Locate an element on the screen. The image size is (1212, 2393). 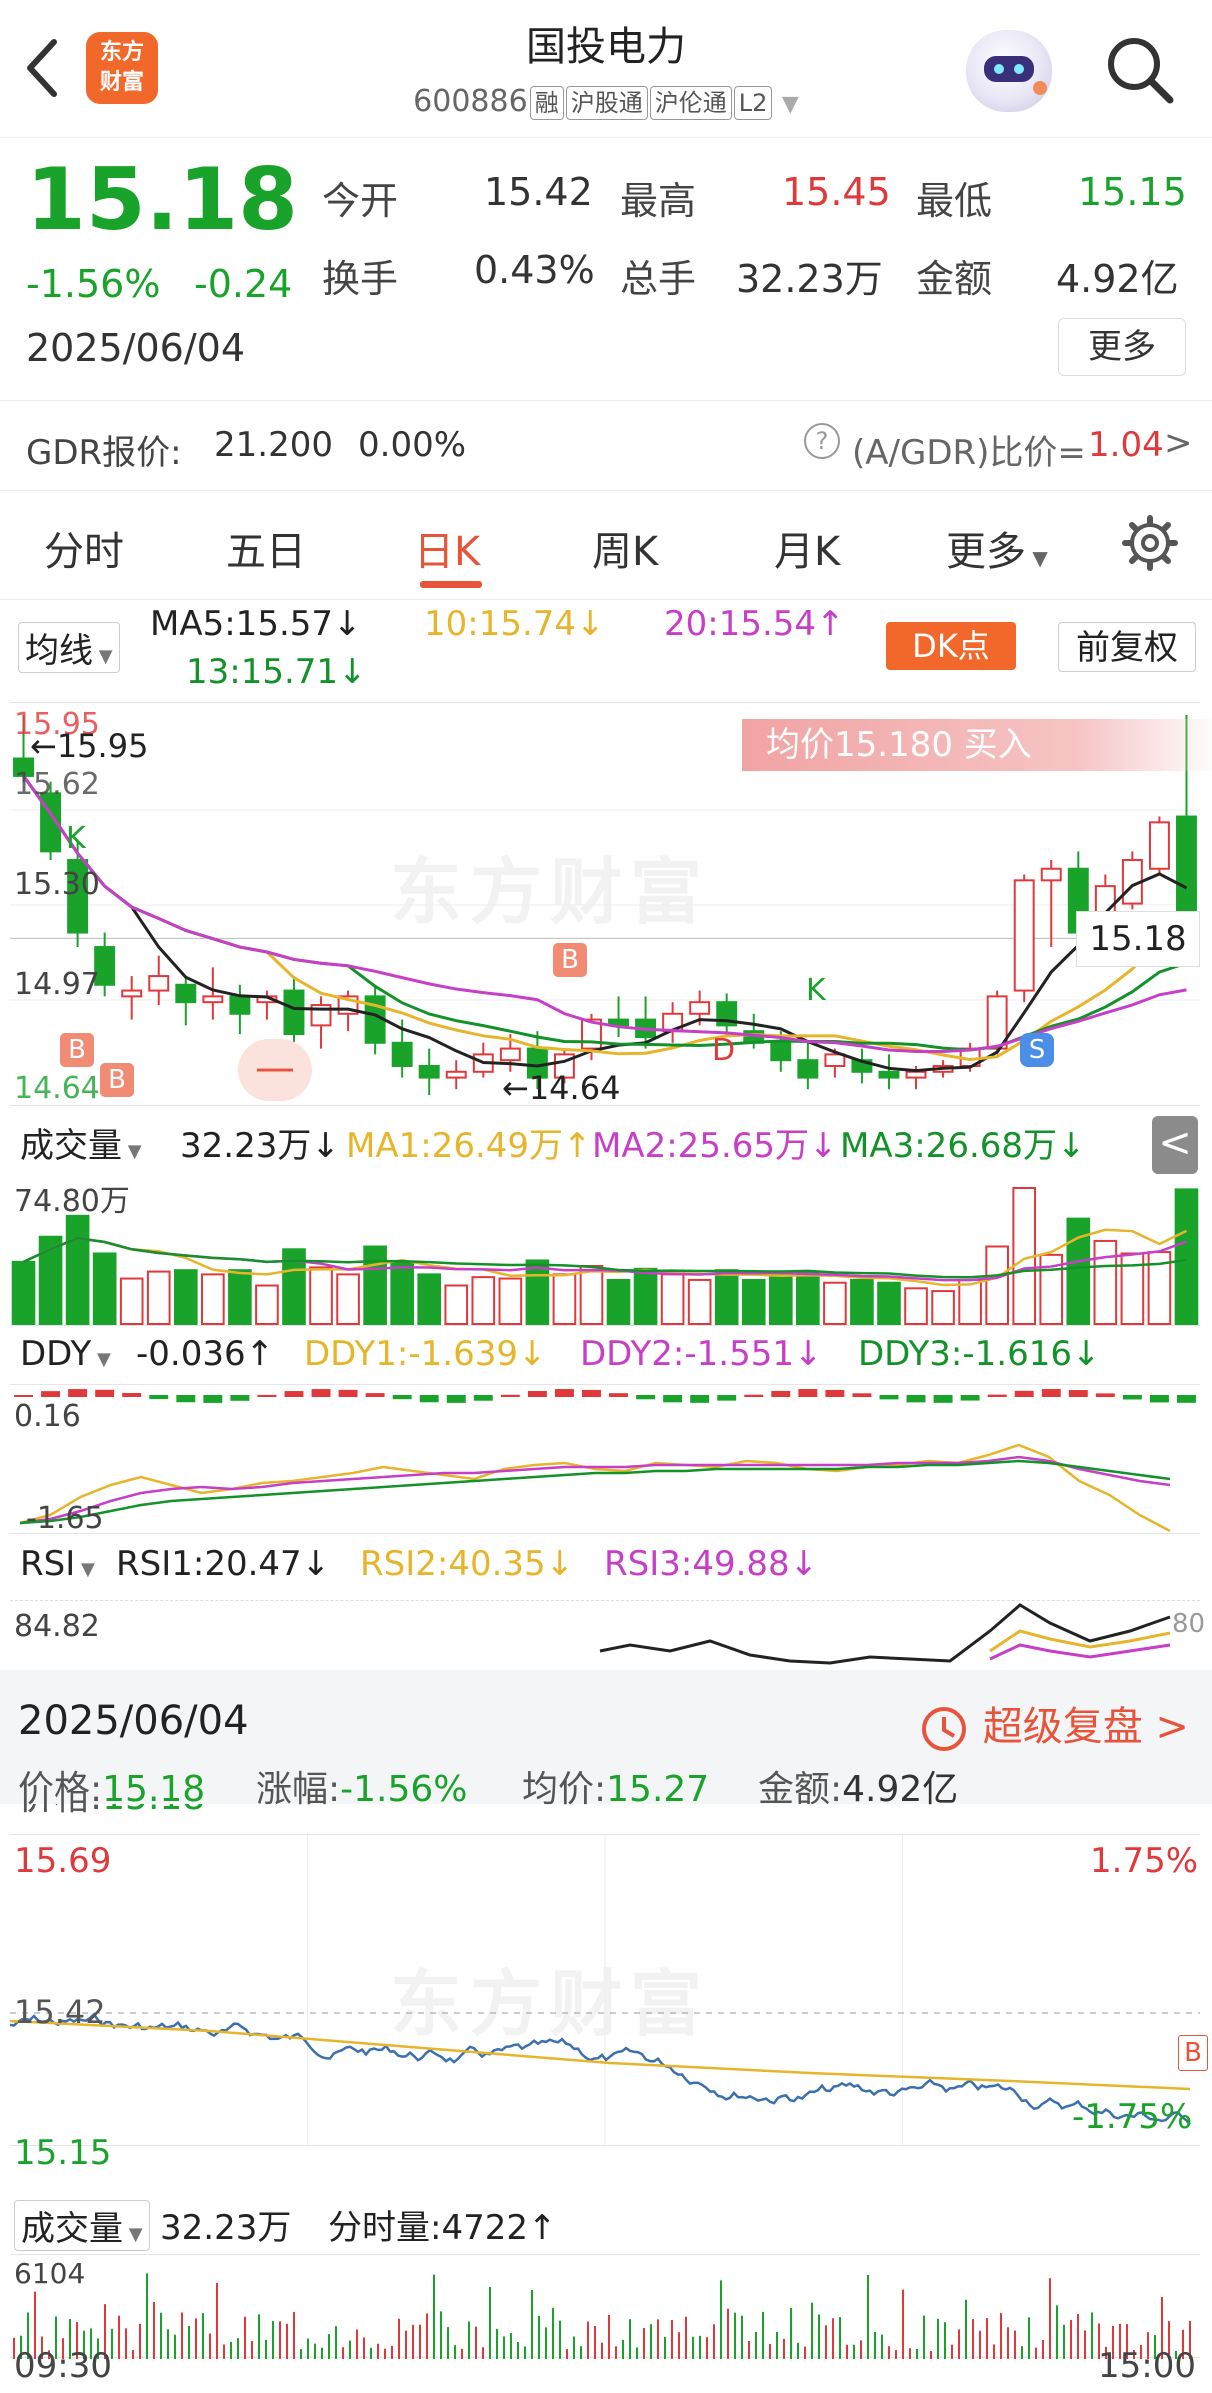
tab-more: 更多 ▼ is located at coordinates (997, 548).